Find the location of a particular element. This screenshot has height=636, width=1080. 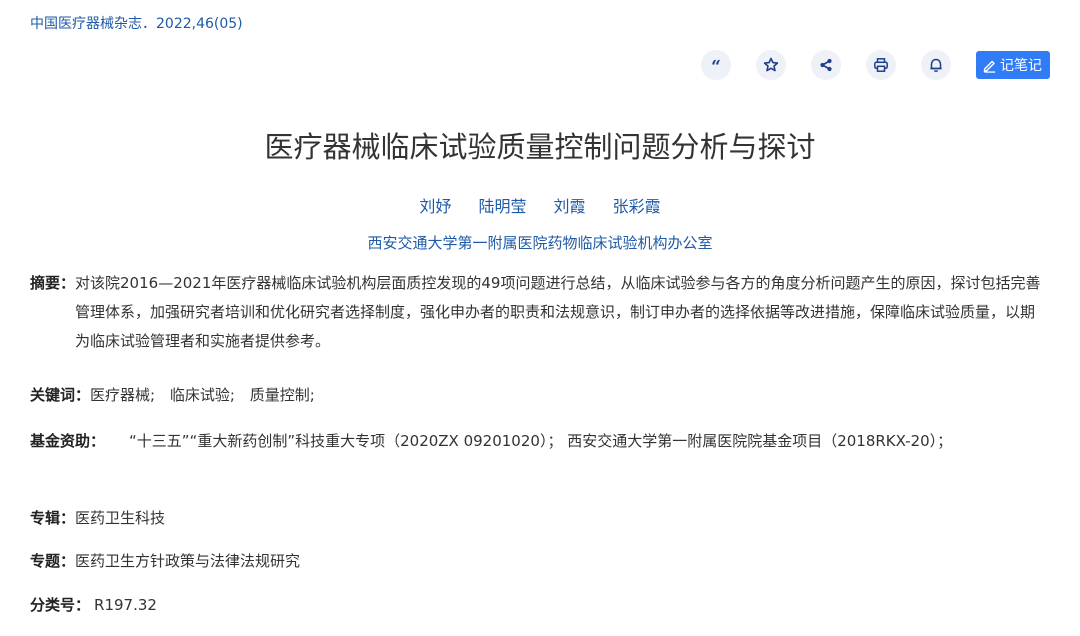

keyword-link: 质量控制; is located at coordinates (282, 395).